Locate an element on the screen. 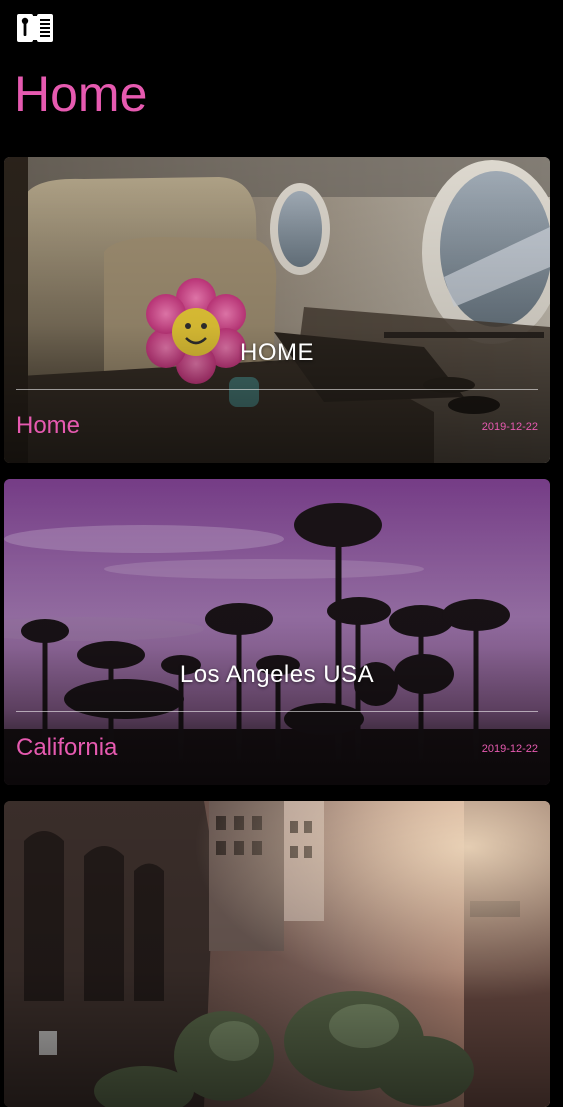 This screenshot has height=1107, width=563. card-headline: Los Angeles USA is located at coordinates (277, 674).